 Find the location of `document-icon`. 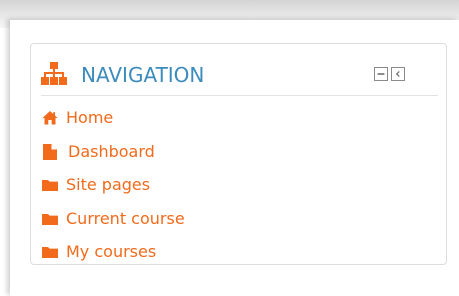

document-icon is located at coordinates (50, 151).